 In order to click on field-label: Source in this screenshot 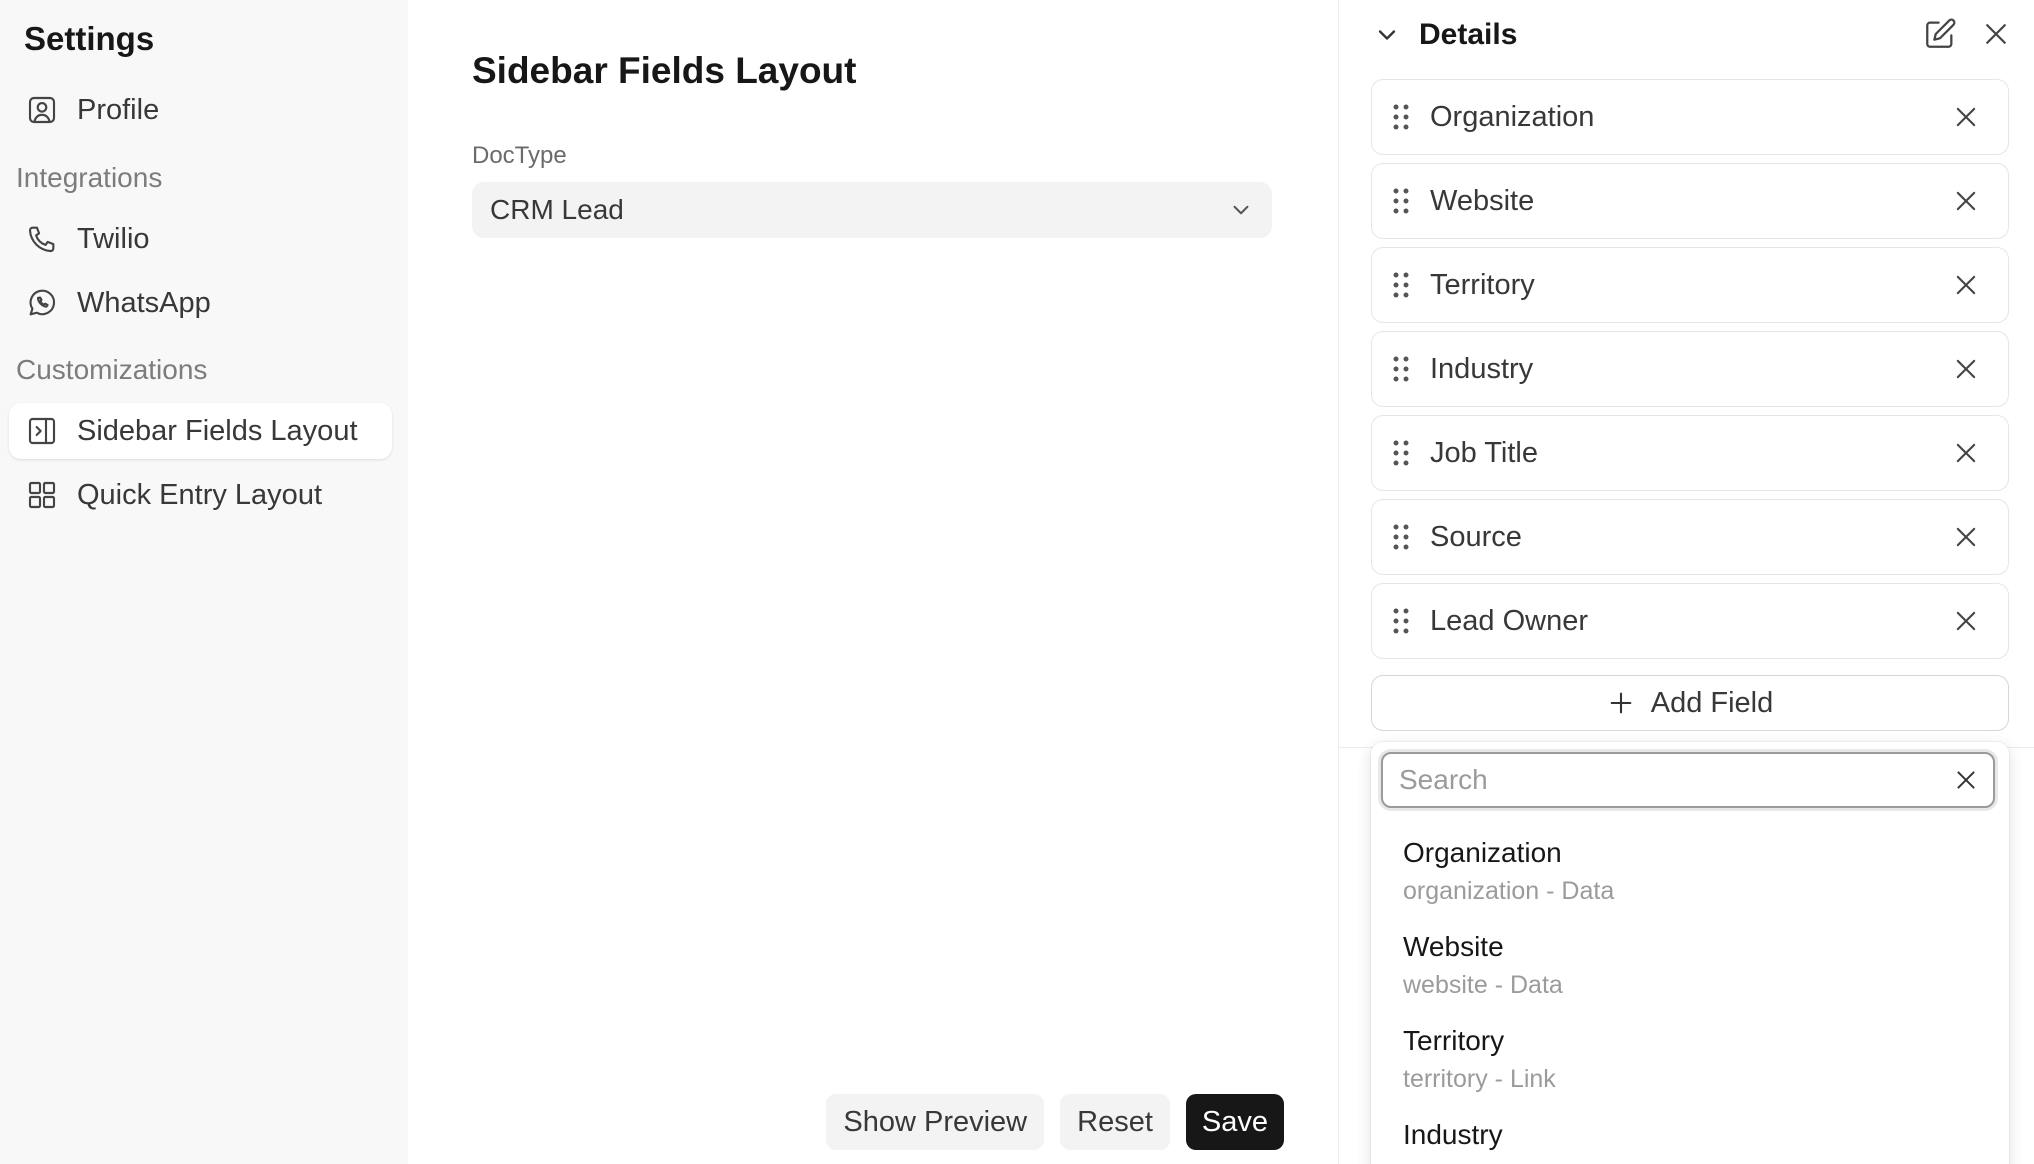, I will do `click(1476, 536)`.